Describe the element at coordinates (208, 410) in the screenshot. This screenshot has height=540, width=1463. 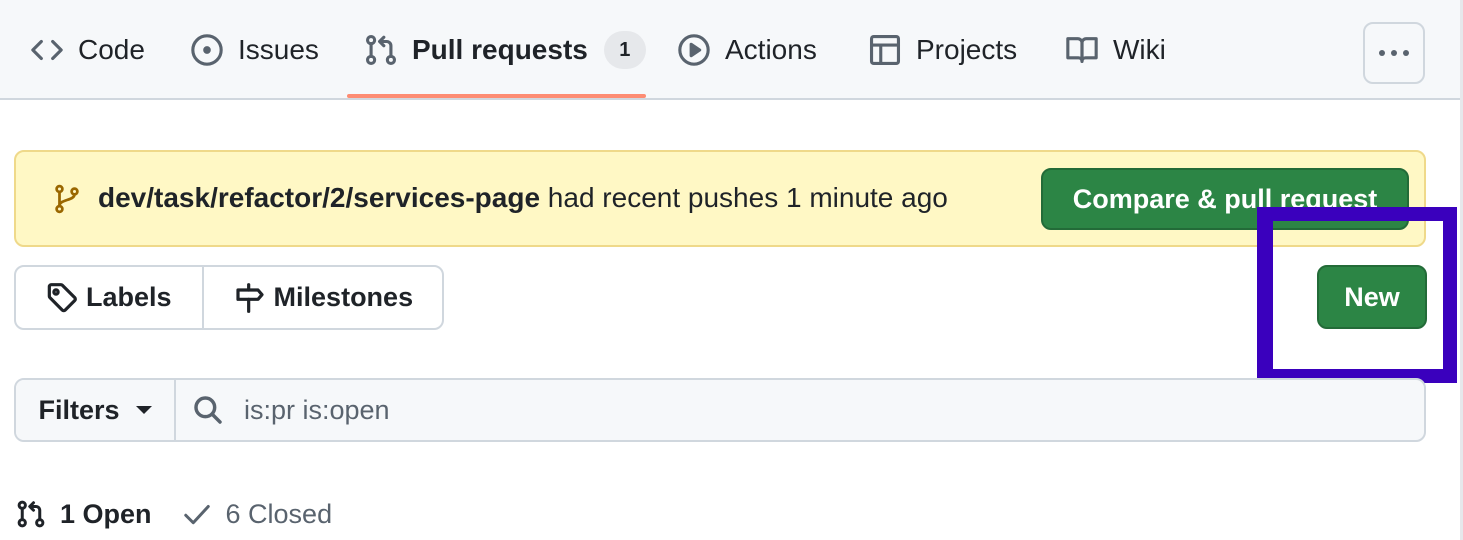
I see `search-icon` at that location.